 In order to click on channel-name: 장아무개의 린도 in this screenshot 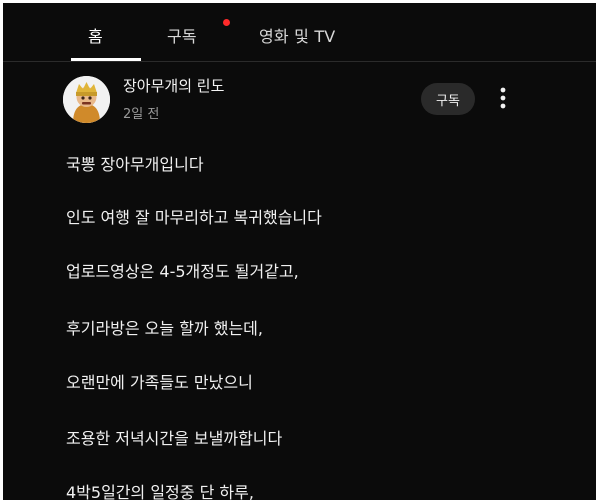, I will do `click(173, 85)`.